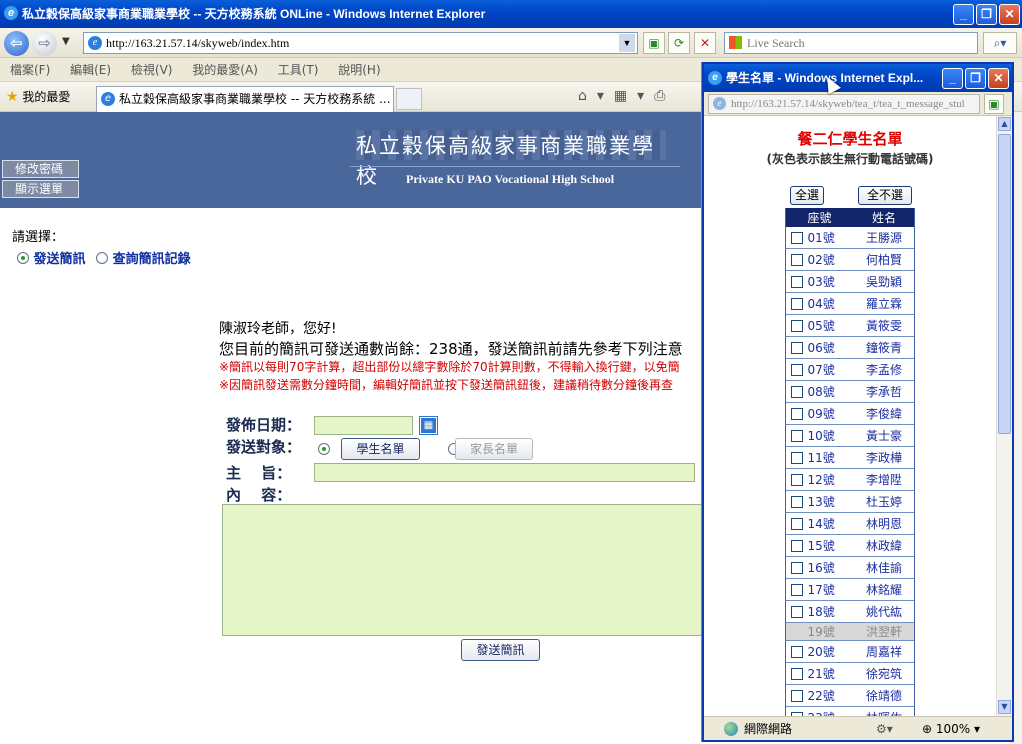  What do you see at coordinates (885, 195) in the screenshot?
I see `select-none-button: 全不選` at bounding box center [885, 195].